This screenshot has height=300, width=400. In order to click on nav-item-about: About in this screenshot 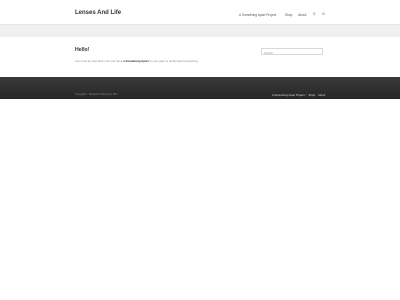, I will do `click(302, 15)`.